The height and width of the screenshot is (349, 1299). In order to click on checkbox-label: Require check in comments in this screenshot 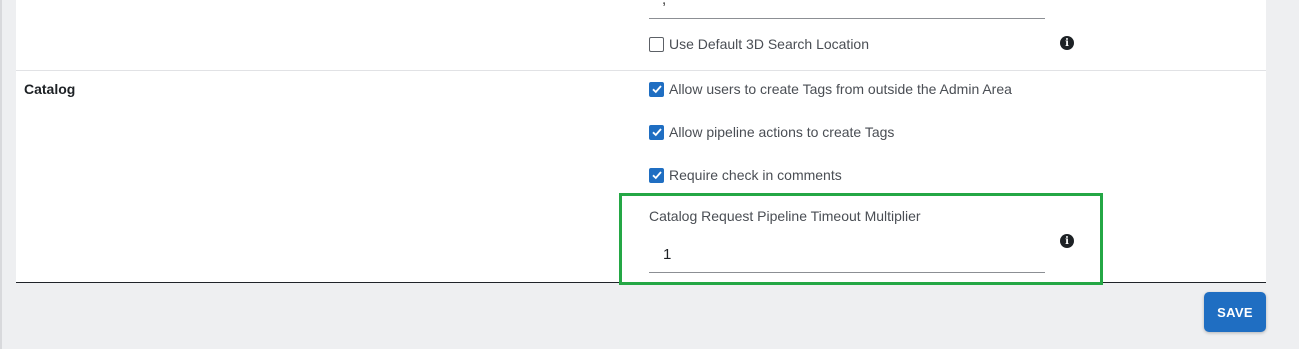, I will do `click(755, 175)`.